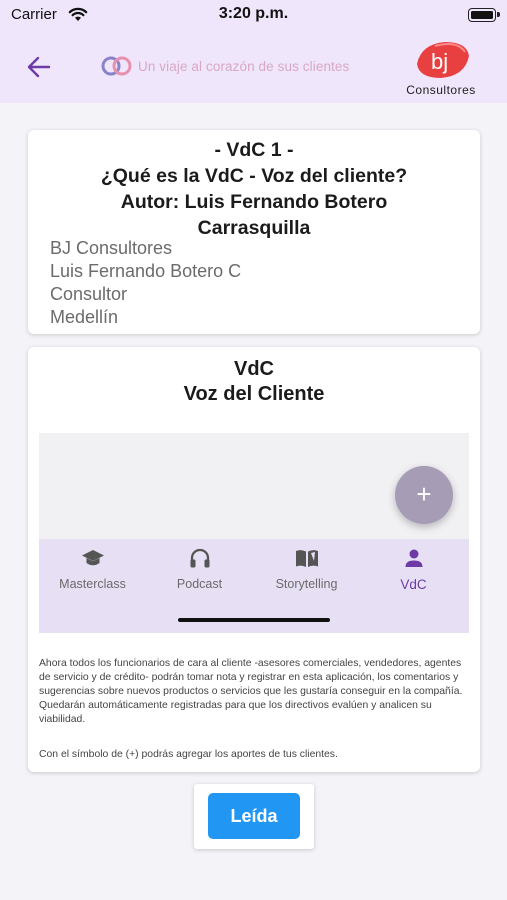  I want to click on mark-read-button: Leída, so click(254, 816).